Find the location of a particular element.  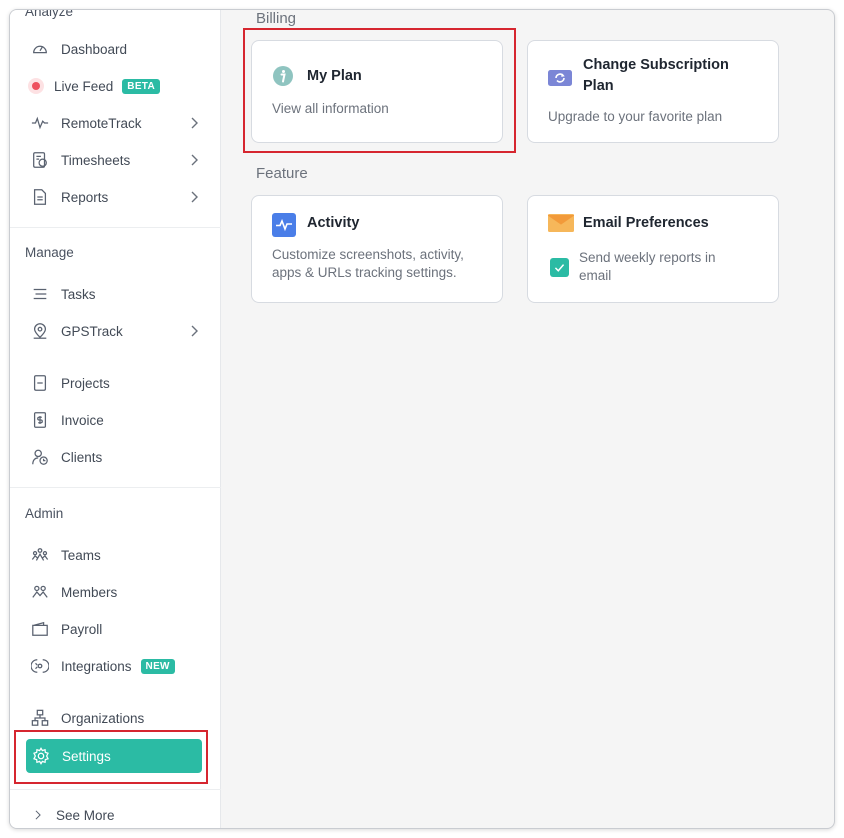

report-icon is located at coordinates (40, 197).